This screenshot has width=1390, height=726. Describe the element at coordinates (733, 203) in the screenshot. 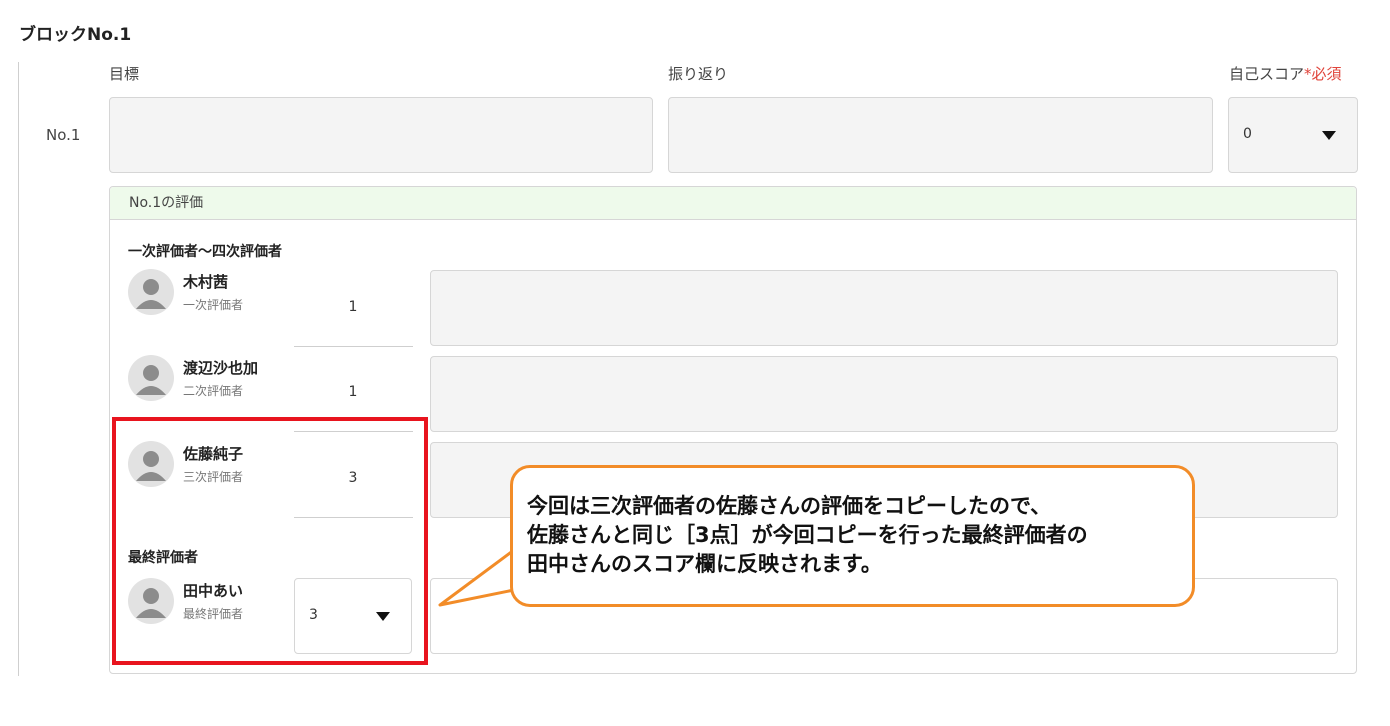

I see `evaluation-panel-header: No.1の評価` at that location.